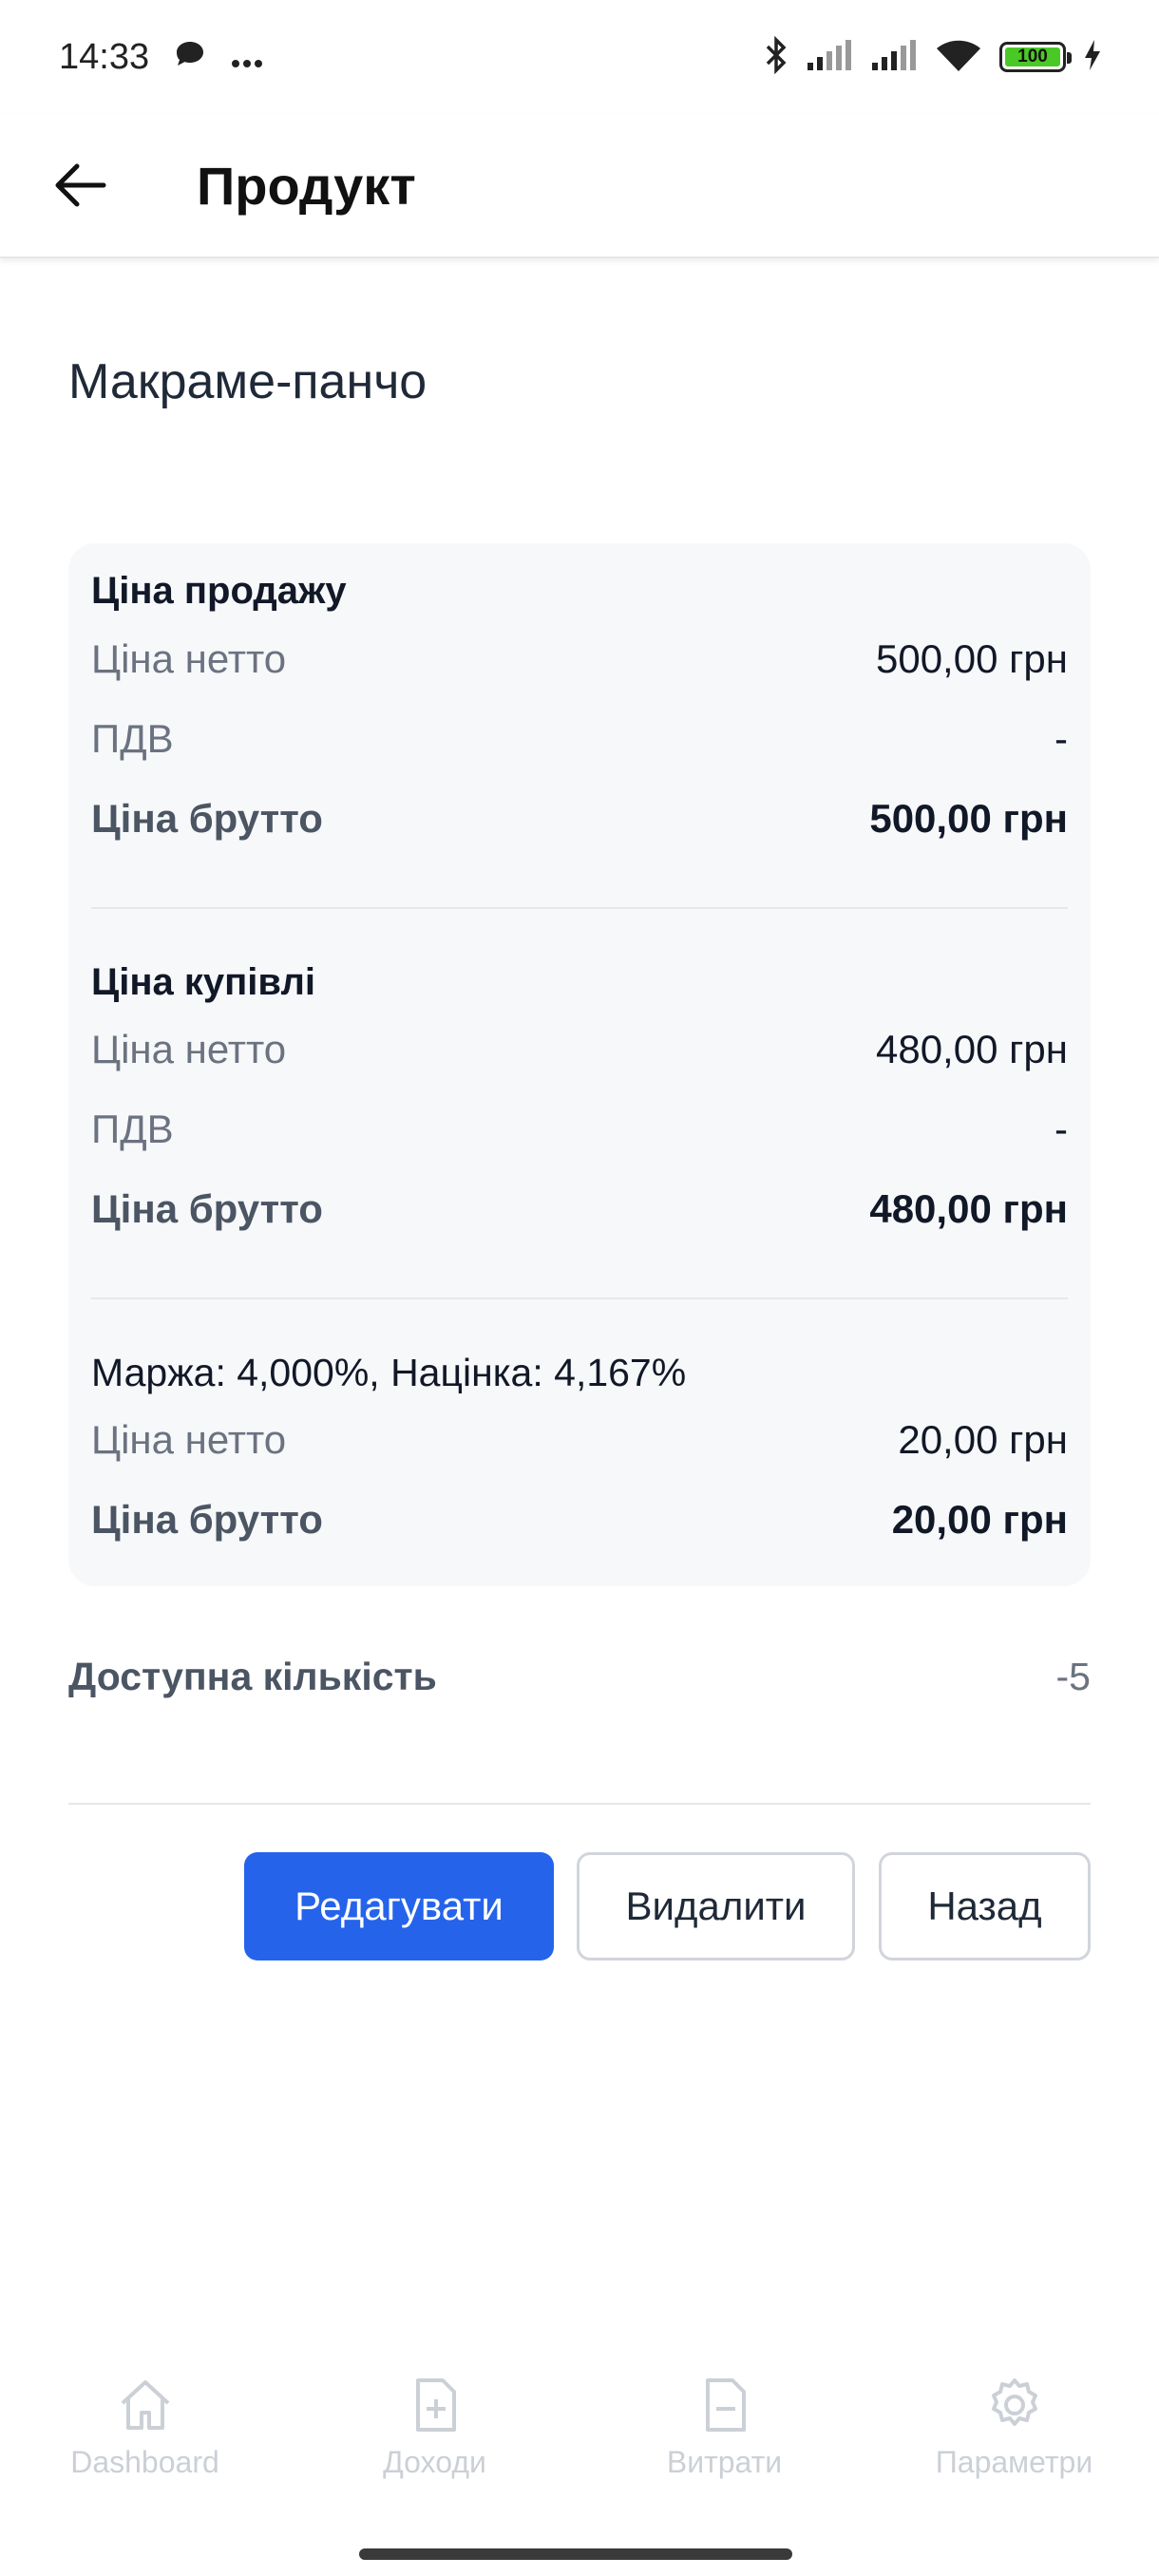  I want to click on sale-vat-row: ПДВ -, so click(579, 739).